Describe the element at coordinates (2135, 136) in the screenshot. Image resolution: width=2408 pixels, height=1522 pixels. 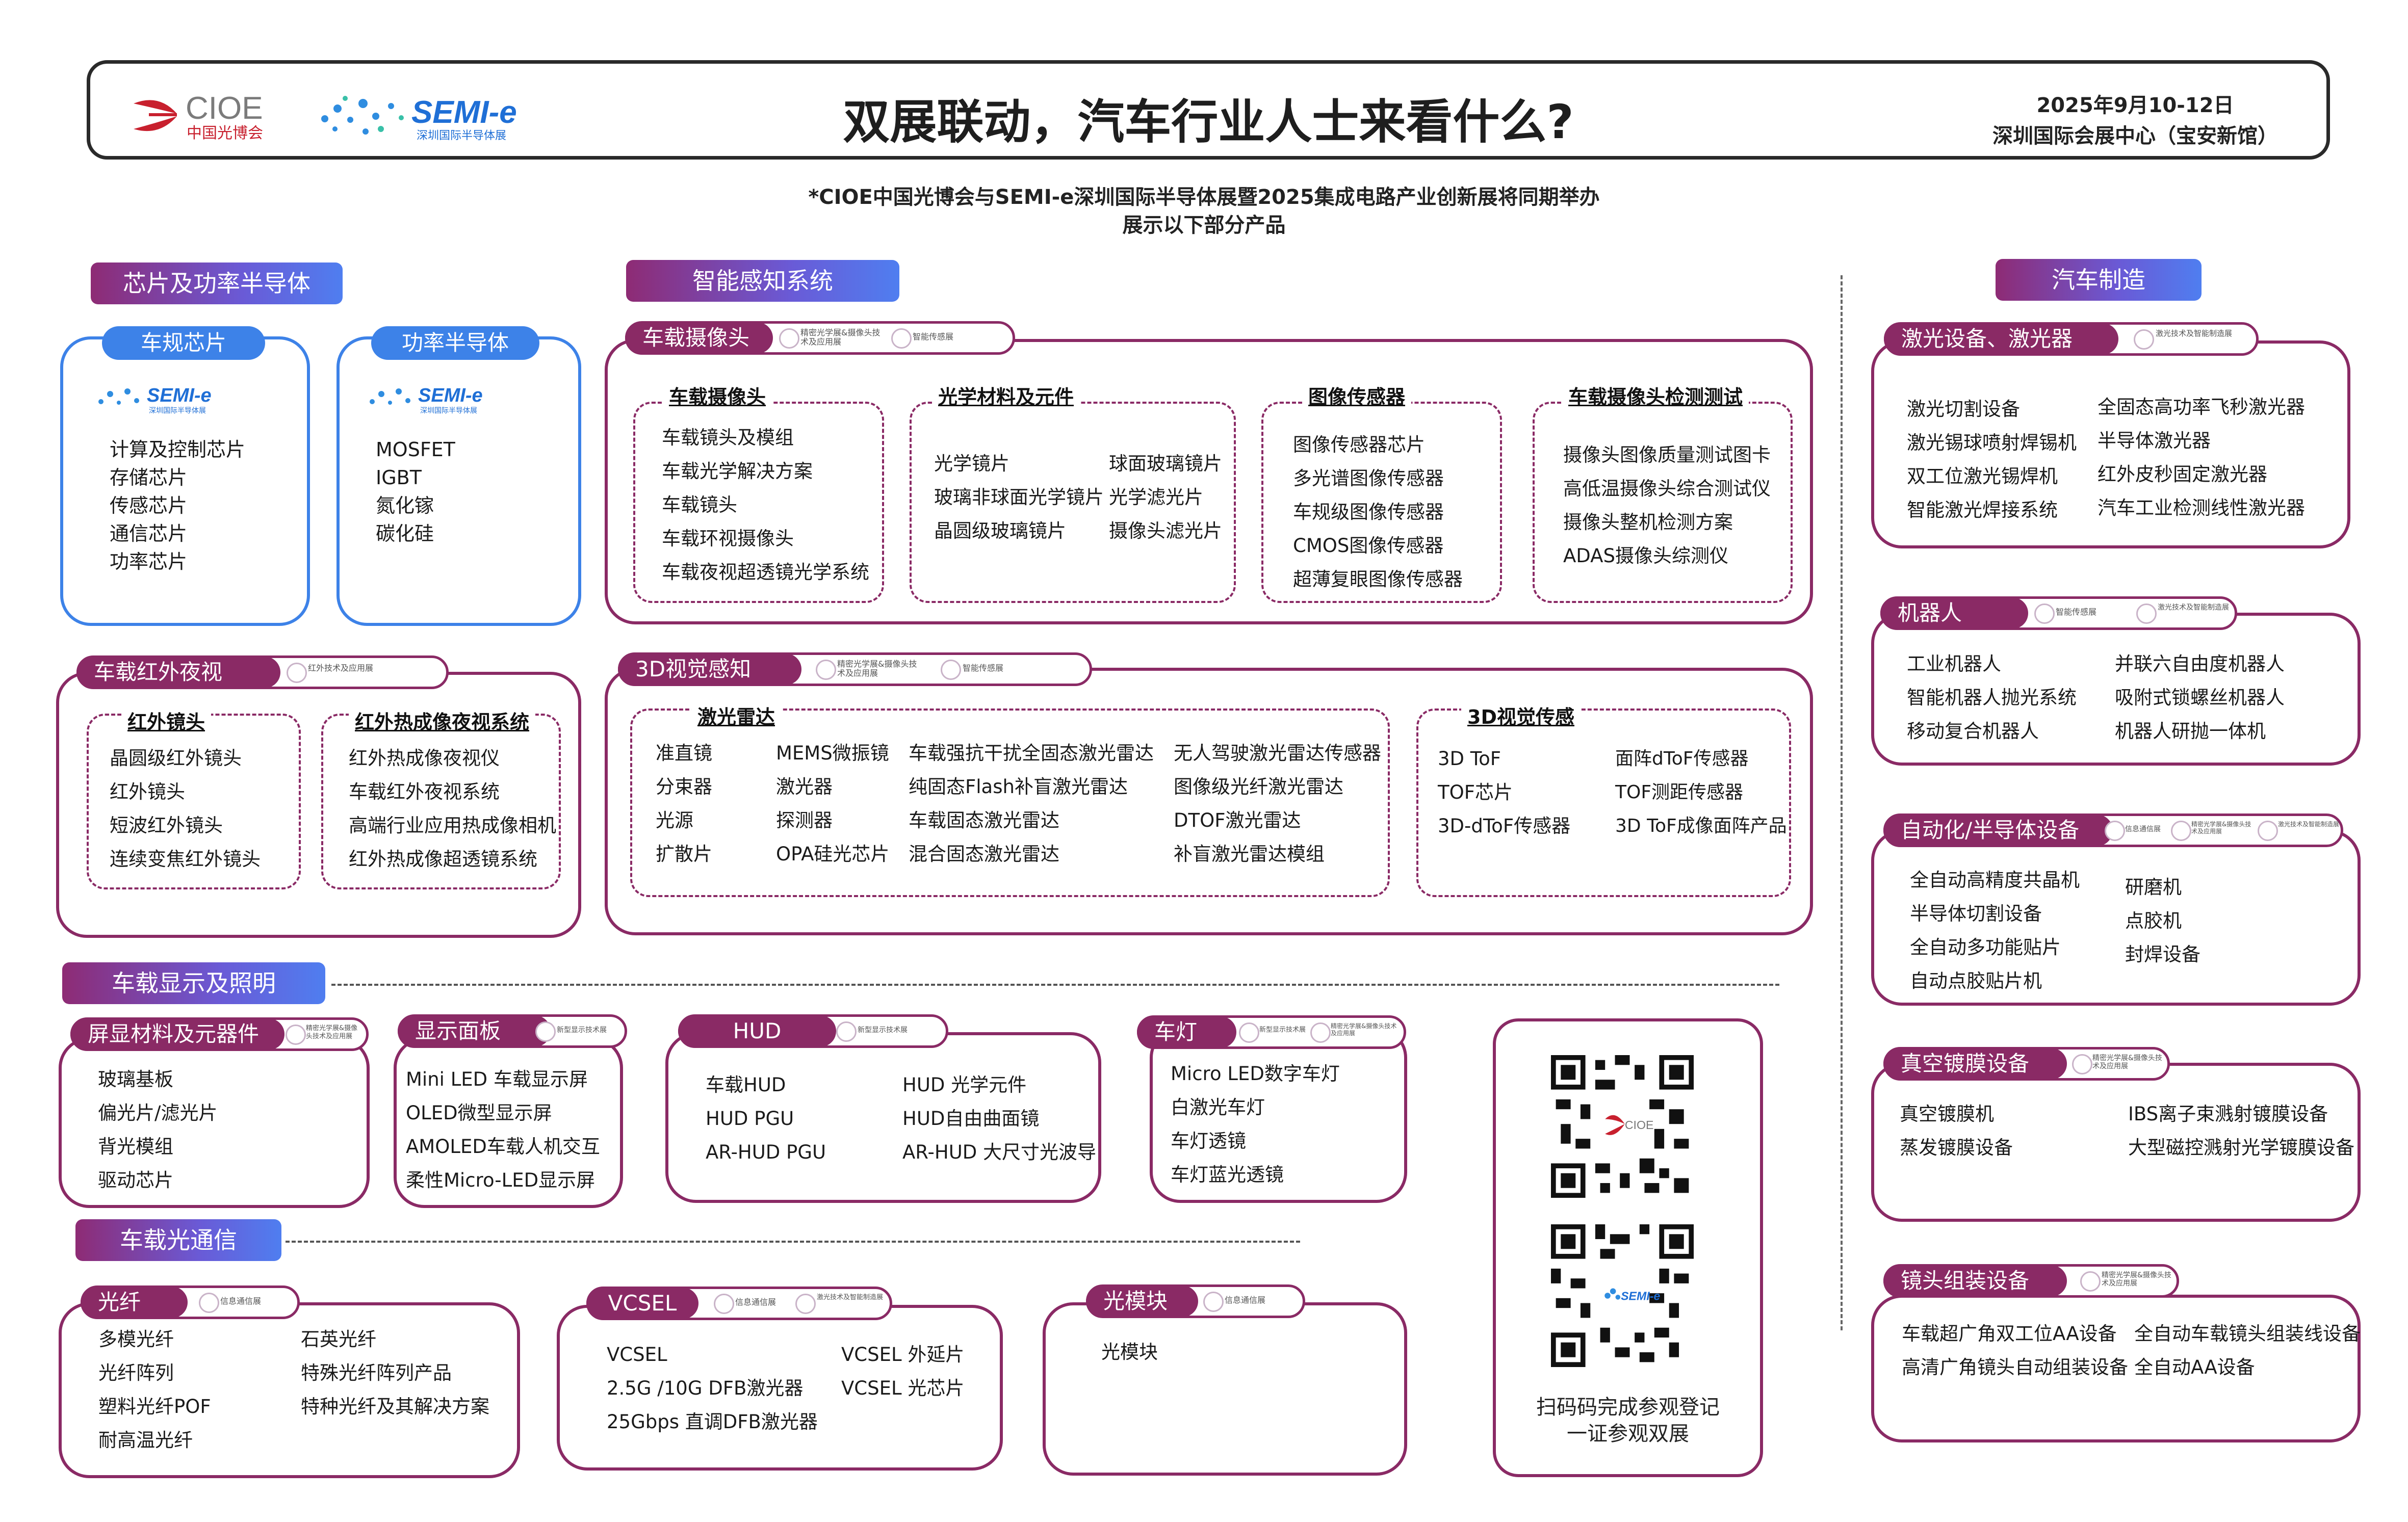
I see `event-venue: 深圳国际会展中心（宝安新馆）` at that location.